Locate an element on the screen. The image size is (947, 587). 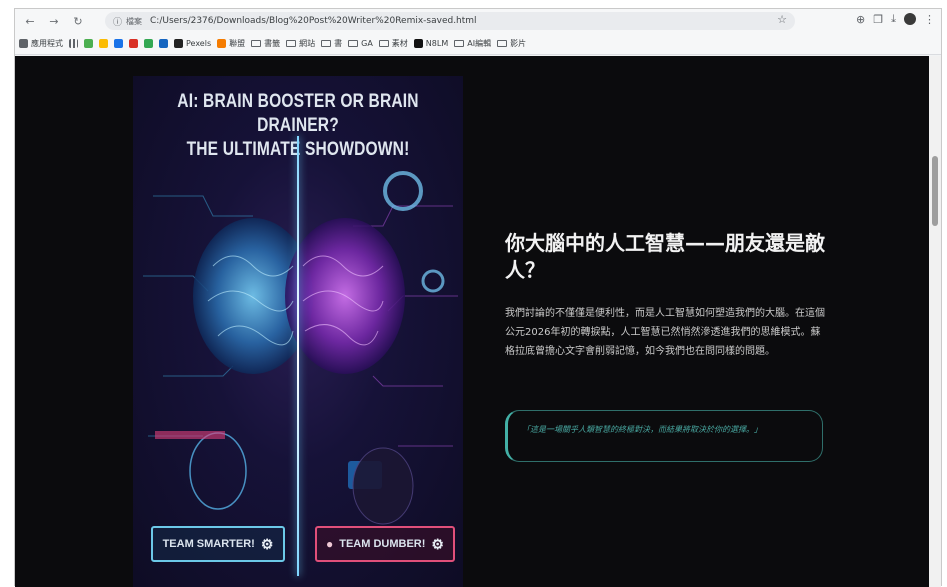
bookmark-label: 聯盟 is located at coordinates (237, 43).